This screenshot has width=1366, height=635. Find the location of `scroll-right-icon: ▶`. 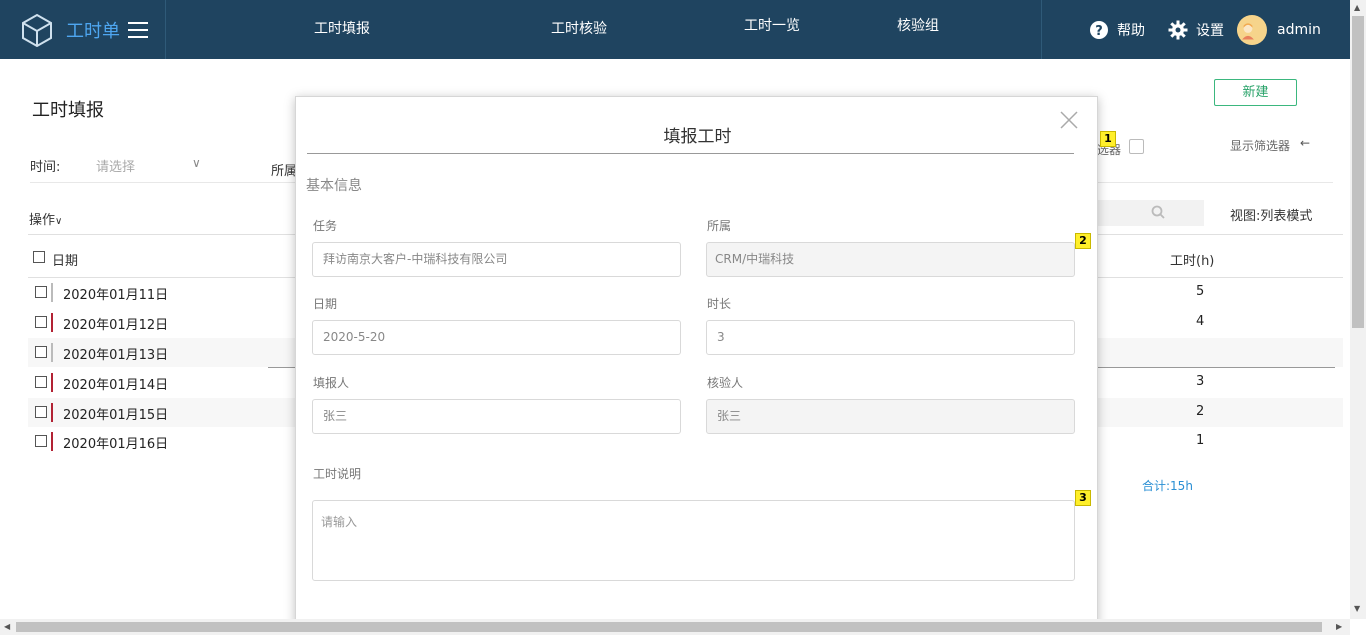

scroll-right-icon: ▶ is located at coordinates (1339, 626).